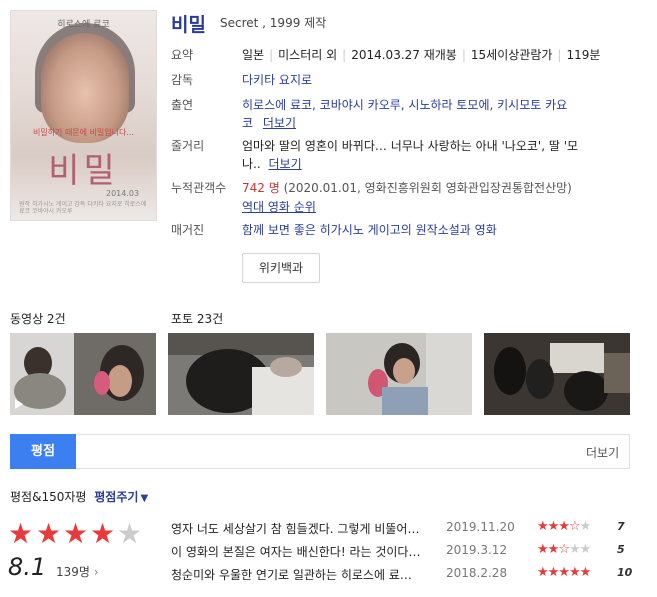 The width and height of the screenshot is (657, 597). I want to click on movie-title: 비밀, so click(188, 23).